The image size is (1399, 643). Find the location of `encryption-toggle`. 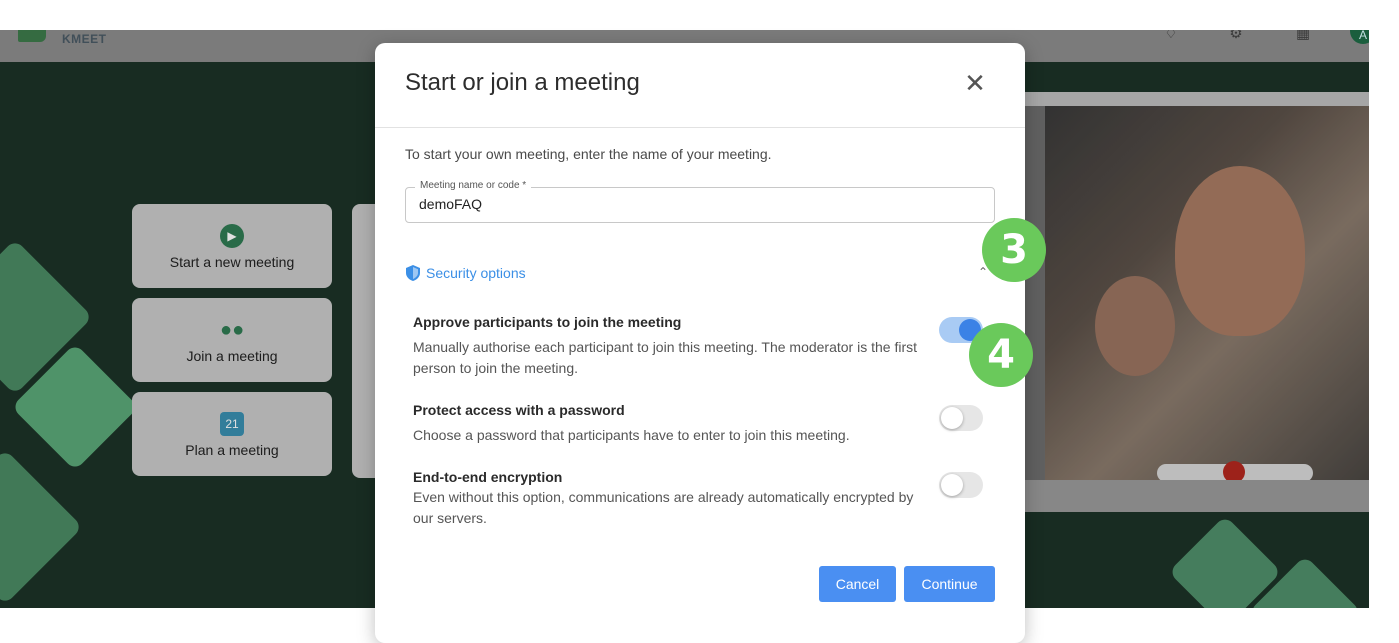

encryption-toggle is located at coordinates (961, 485).